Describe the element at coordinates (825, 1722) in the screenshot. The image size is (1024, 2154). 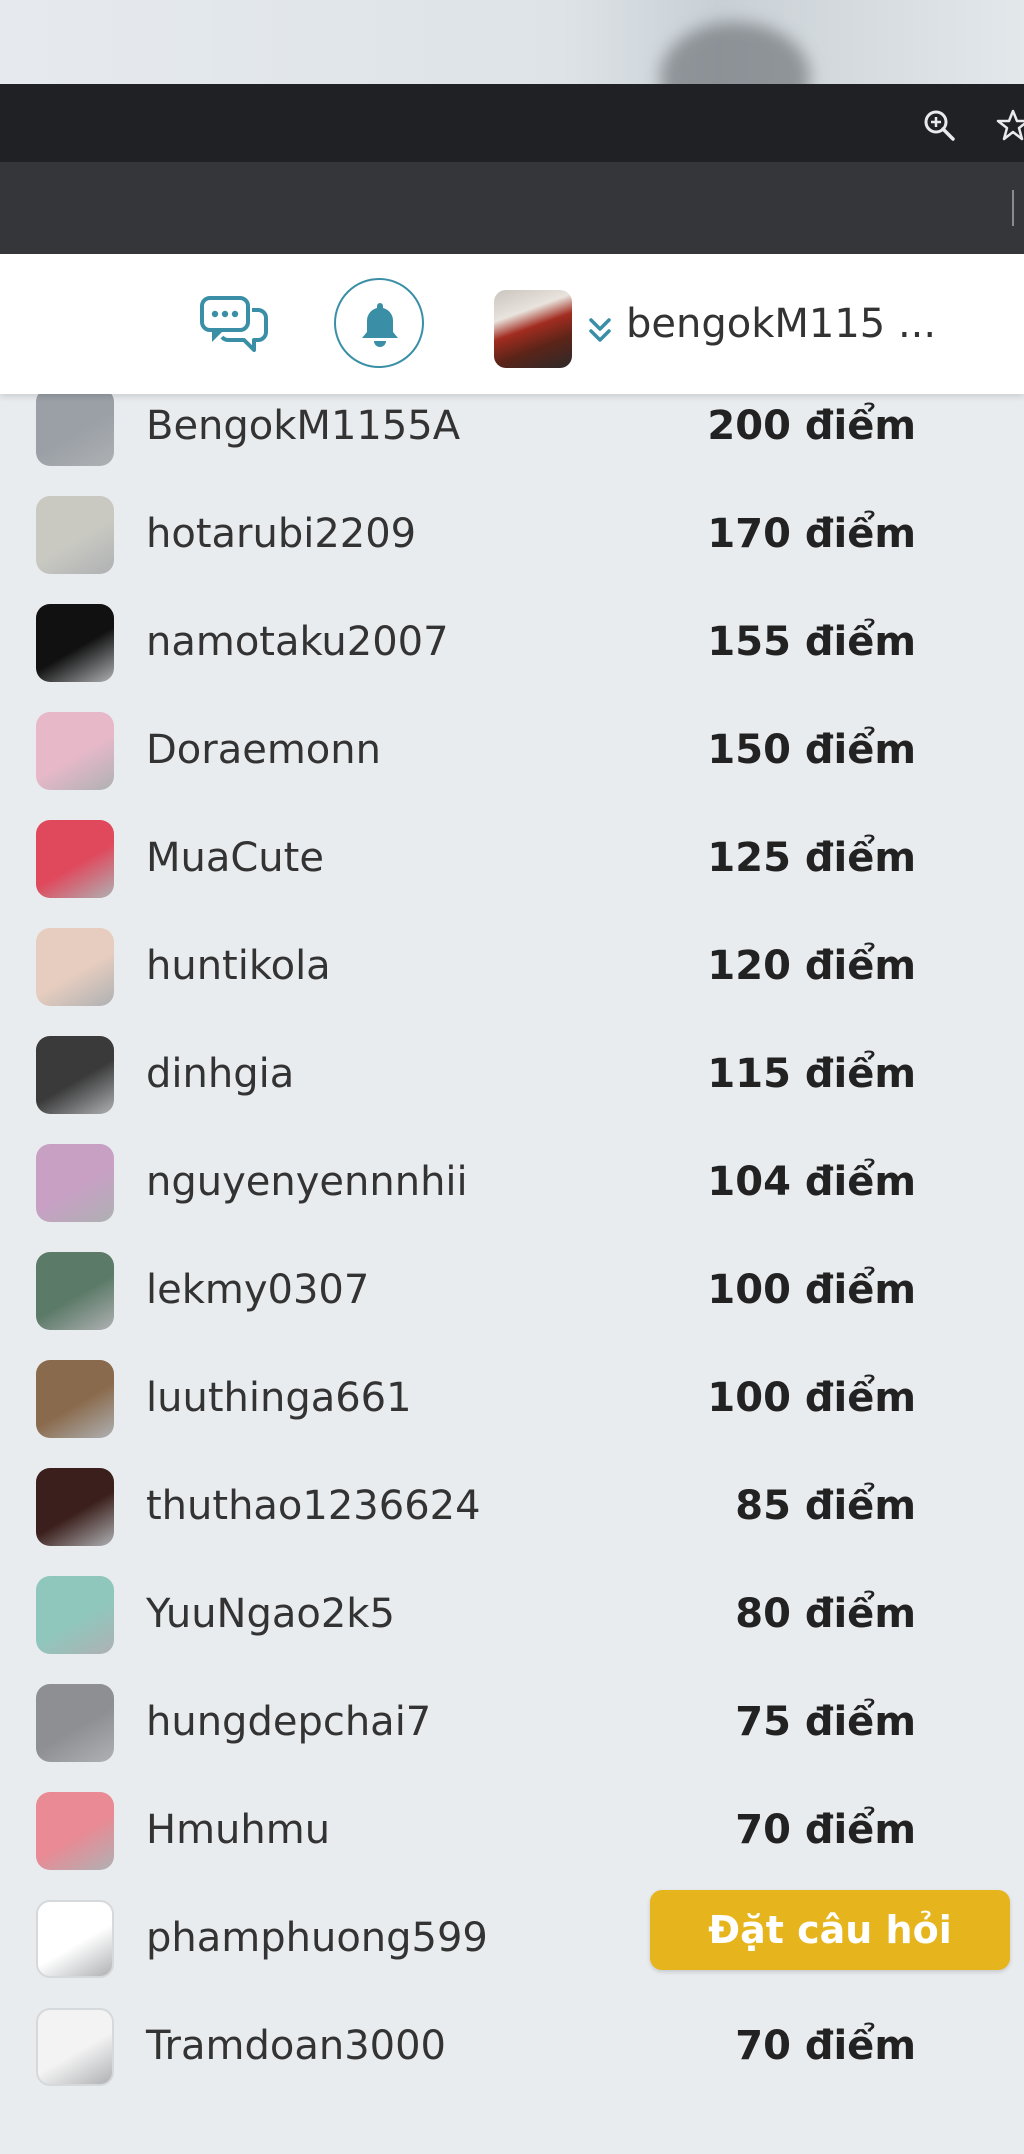
I see `leaderboard-score: 75 điểm` at that location.